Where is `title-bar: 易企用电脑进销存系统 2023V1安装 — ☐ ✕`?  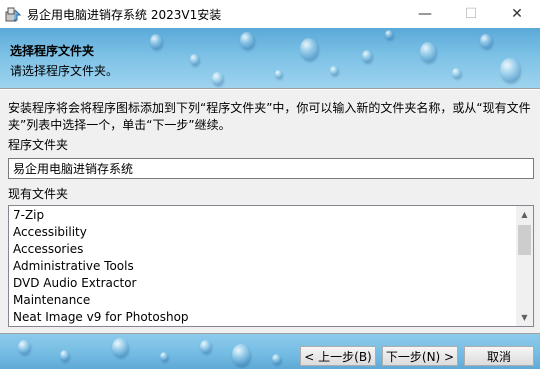 title-bar: 易企用电脑进销存系统 2023V1安装 — ☐ ✕ is located at coordinates (270, 14).